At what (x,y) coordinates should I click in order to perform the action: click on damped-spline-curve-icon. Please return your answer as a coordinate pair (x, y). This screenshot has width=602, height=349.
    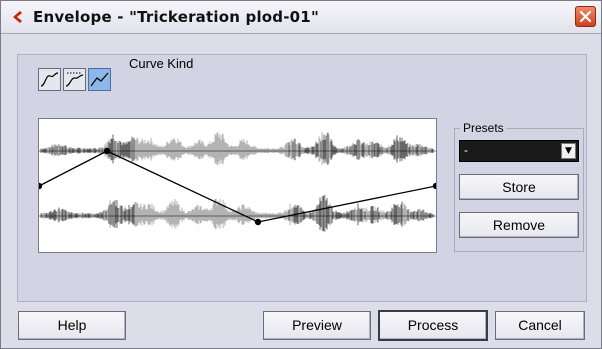
    Looking at the image, I should click on (74, 79).